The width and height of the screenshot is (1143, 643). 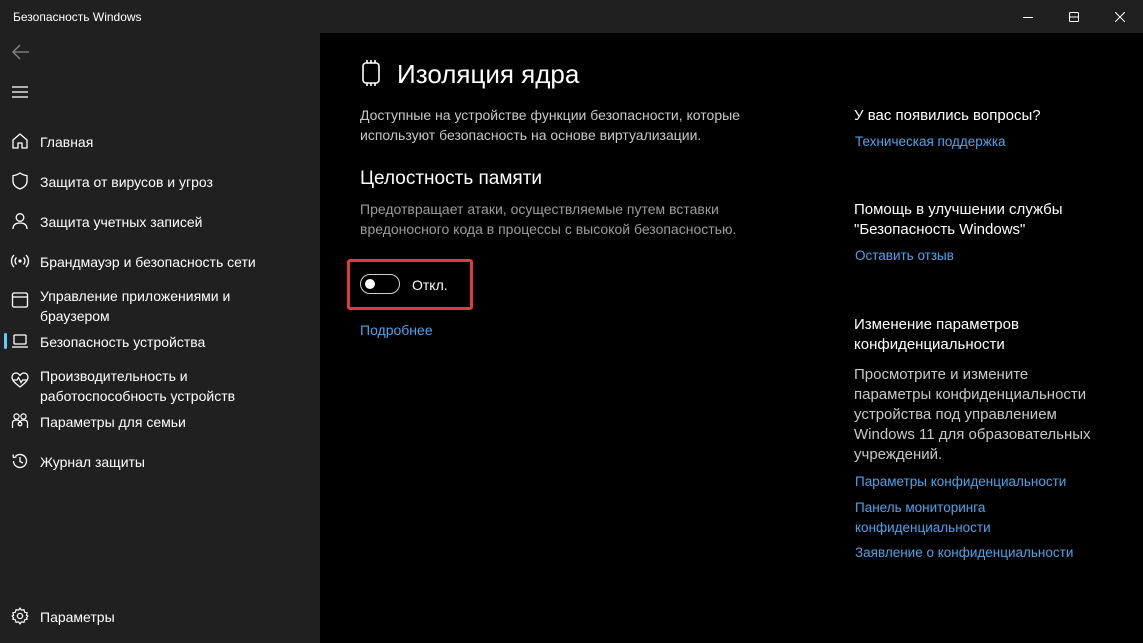 What do you see at coordinates (20, 616) in the screenshot?
I see `gear-icon` at bounding box center [20, 616].